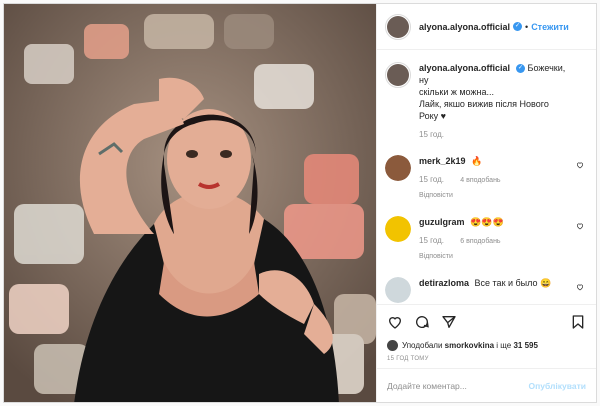 This screenshot has width=600, height=406. I want to click on caption-text-4: Року ♥, so click(432, 116).